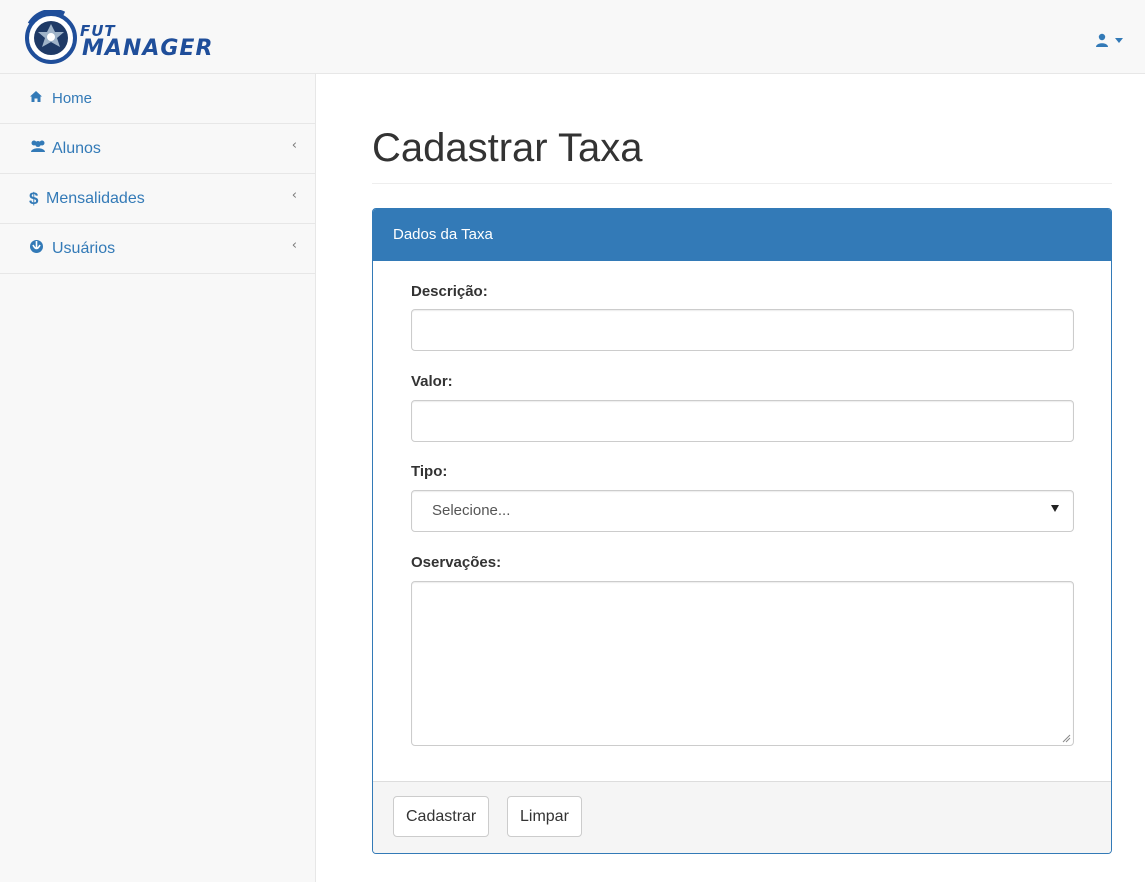 The height and width of the screenshot is (882, 1145). I want to click on descricao-input, so click(742, 330).